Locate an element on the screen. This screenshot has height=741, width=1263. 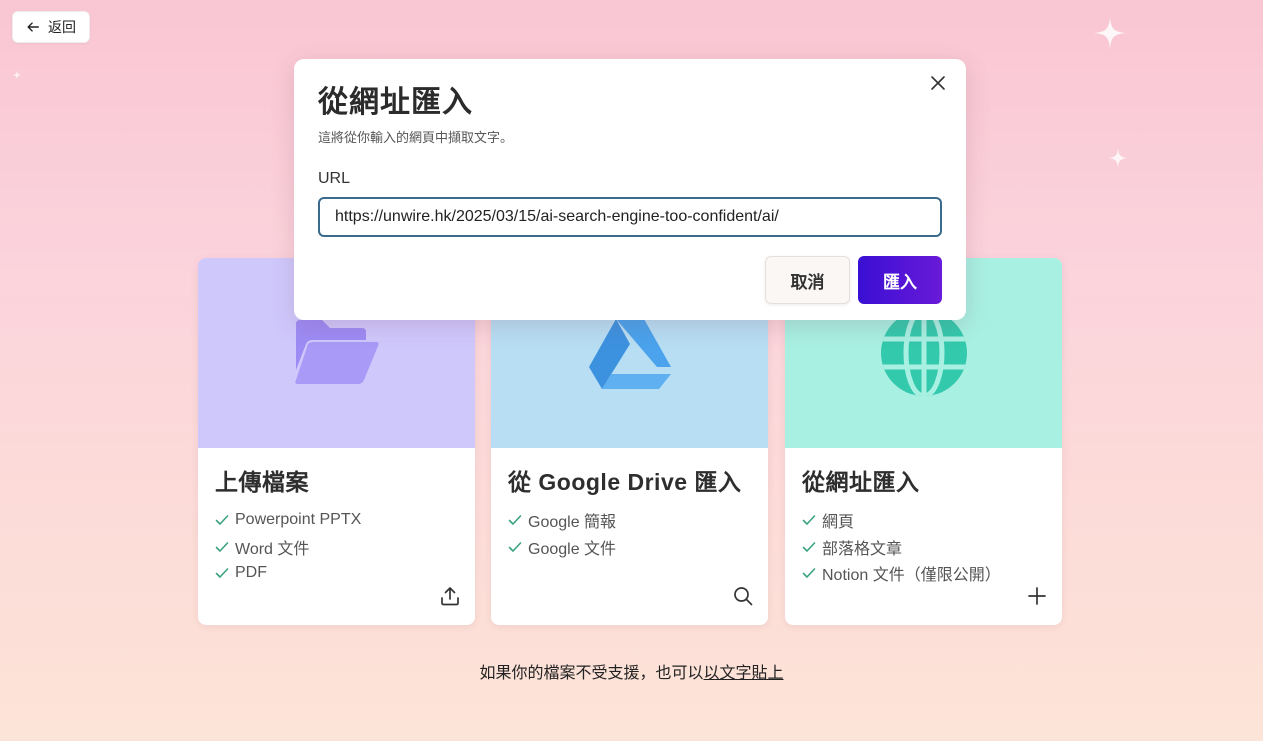
feature-label: PDF is located at coordinates (251, 573).